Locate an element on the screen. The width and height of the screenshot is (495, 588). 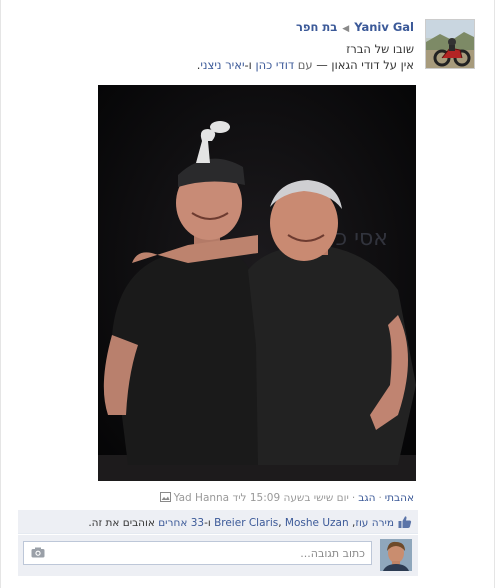
arrow-right-icon: ◀ is located at coordinates (346, 29).